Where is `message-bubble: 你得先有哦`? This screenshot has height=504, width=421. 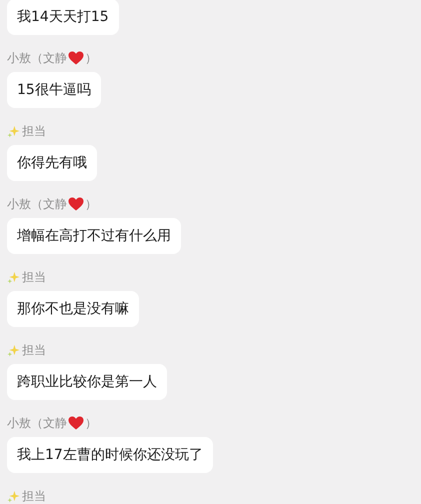
message-bubble: 你得先有哦 is located at coordinates (52, 163).